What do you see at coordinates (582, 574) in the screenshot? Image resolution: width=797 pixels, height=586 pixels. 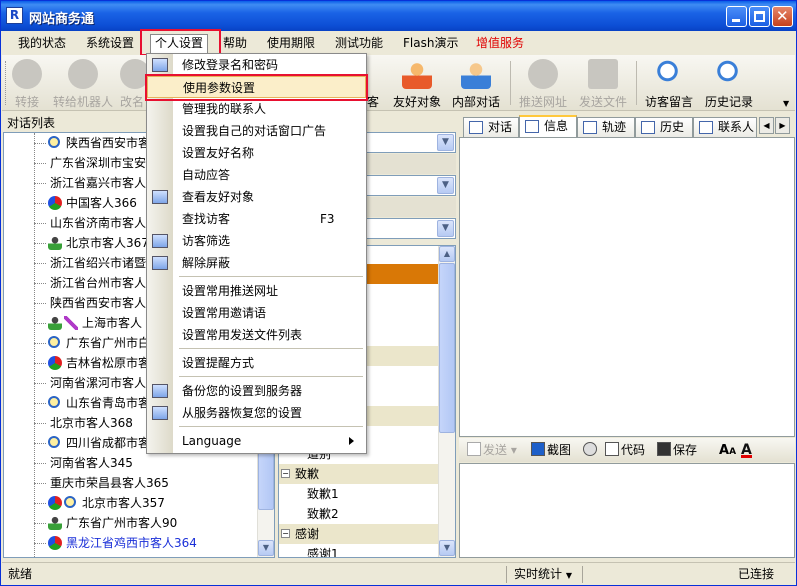 I see `status-separator` at bounding box center [582, 574].